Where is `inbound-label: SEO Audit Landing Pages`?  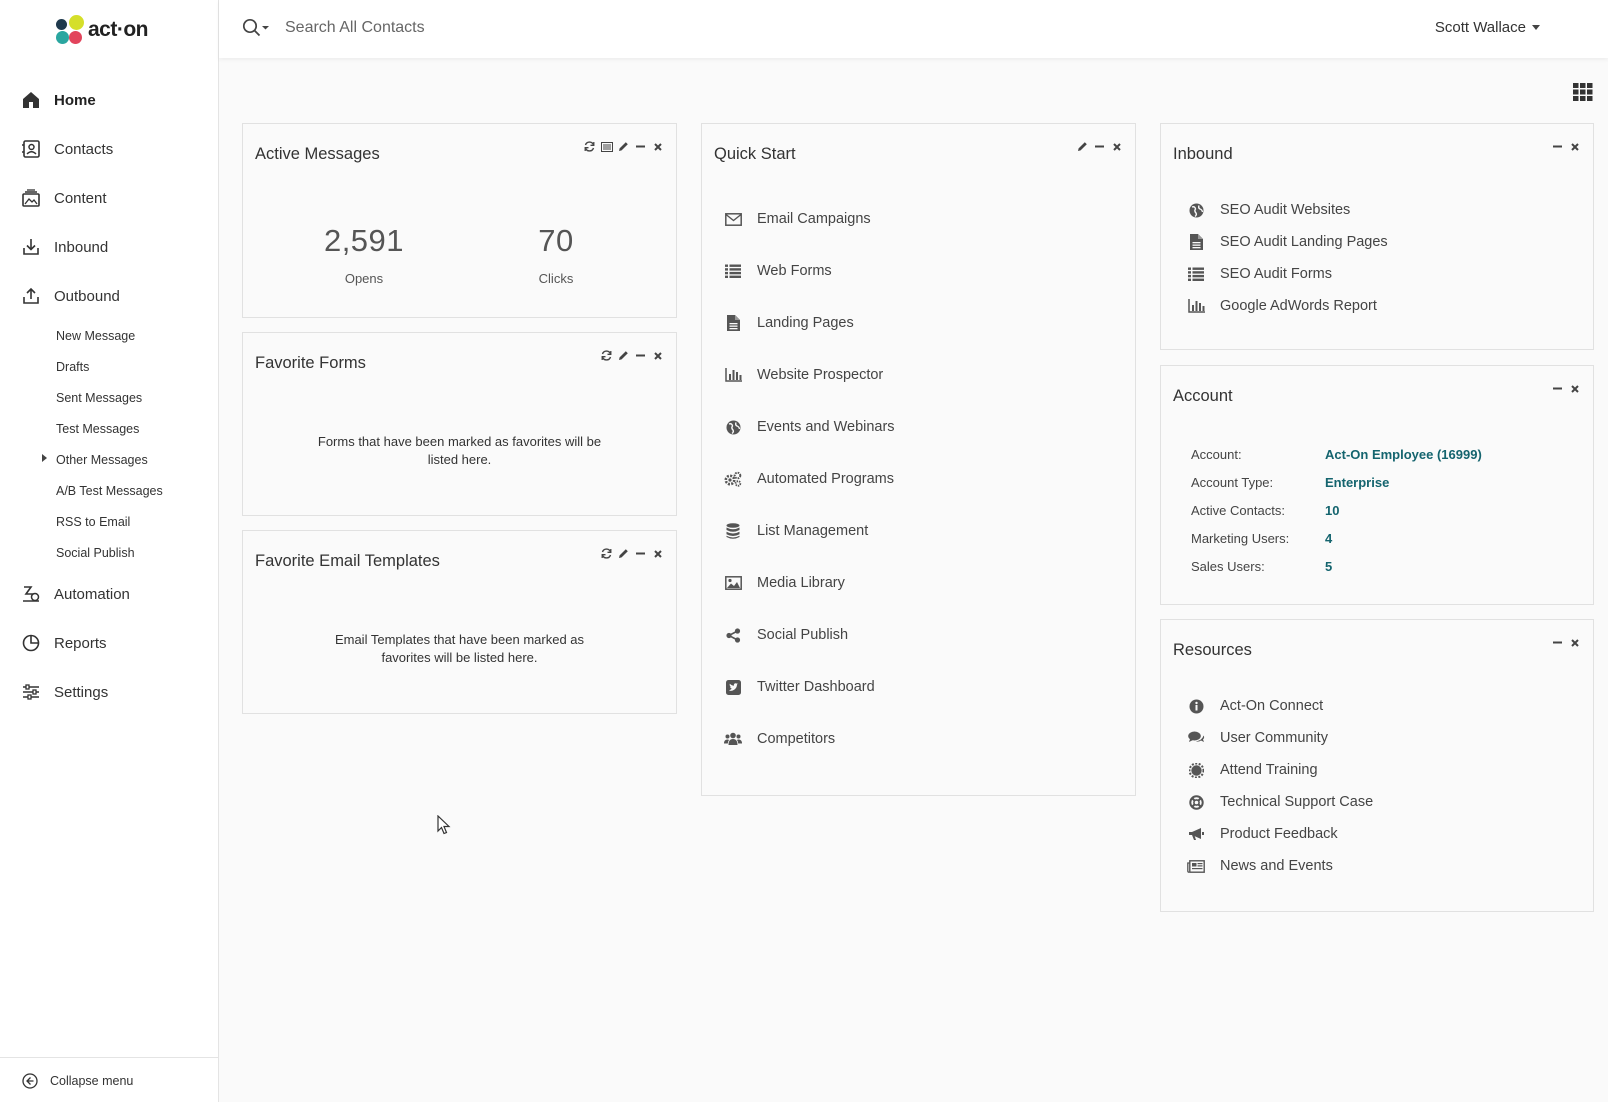
inbound-label: SEO Audit Landing Pages is located at coordinates (1304, 242).